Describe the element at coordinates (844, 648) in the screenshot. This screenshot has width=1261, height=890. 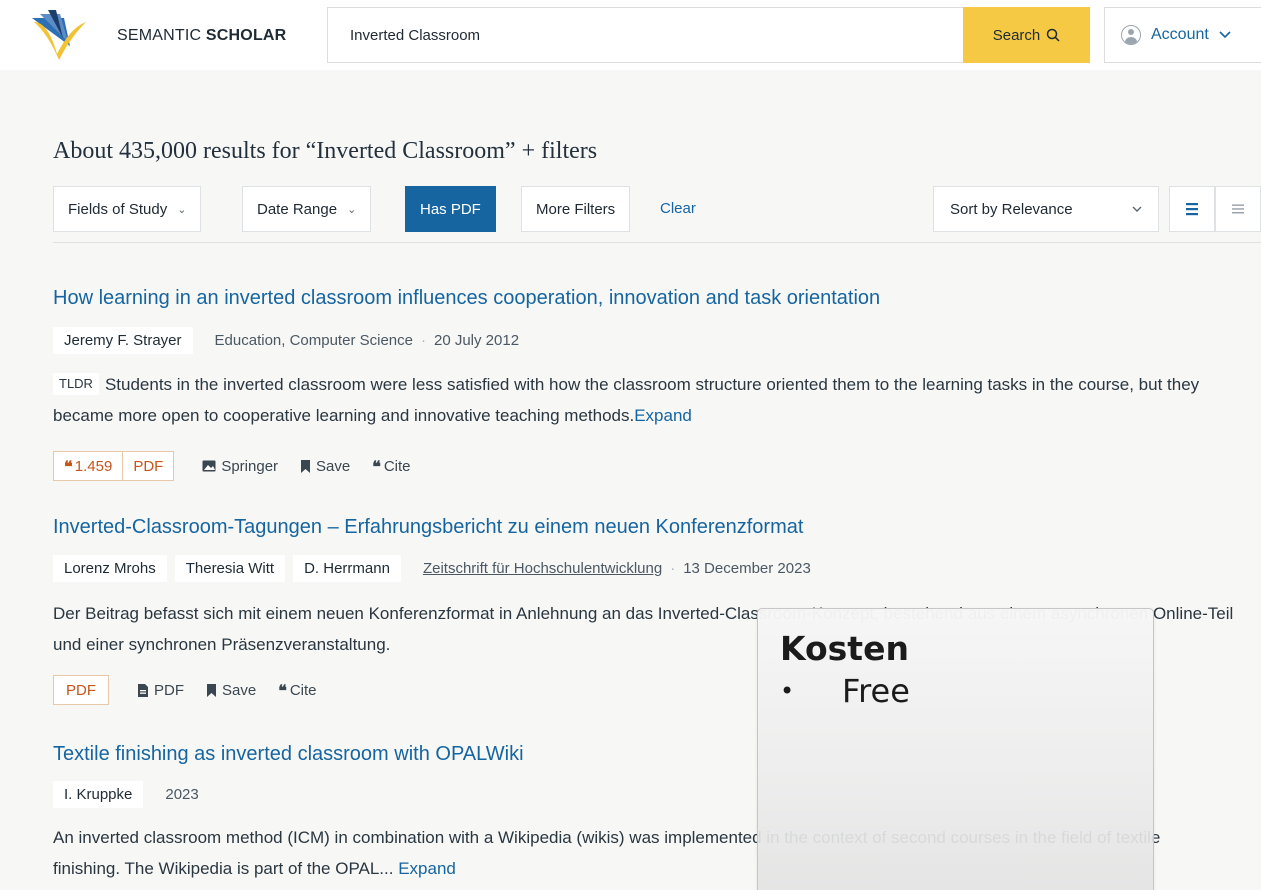
I see `overlay-title: Kosten` at that location.